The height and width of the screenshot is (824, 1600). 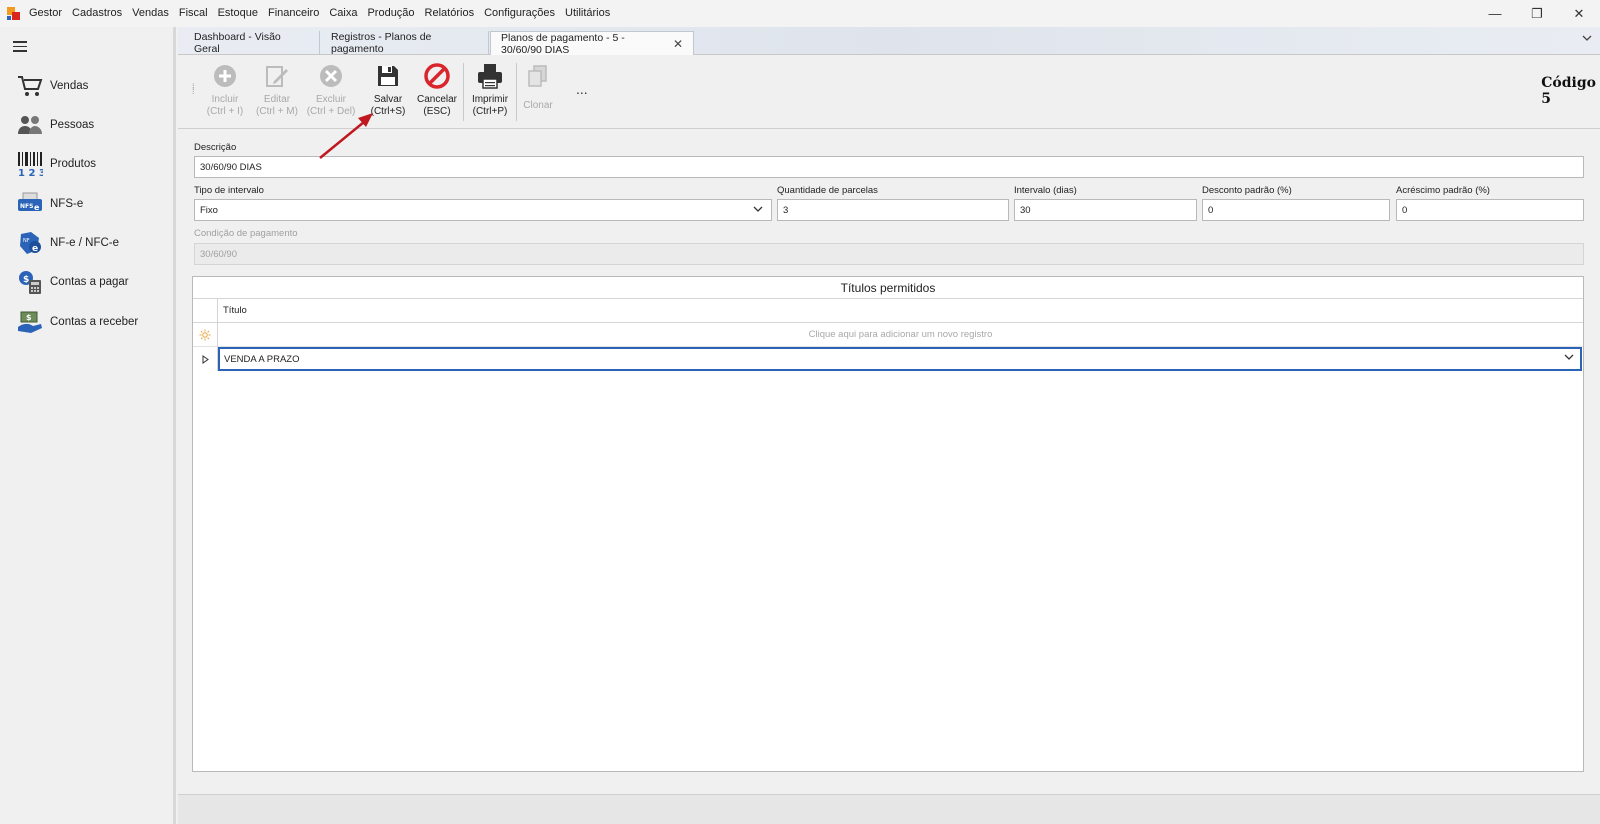 What do you see at coordinates (30, 164) in the screenshot?
I see `barcode-icon: 1 2 3` at bounding box center [30, 164].